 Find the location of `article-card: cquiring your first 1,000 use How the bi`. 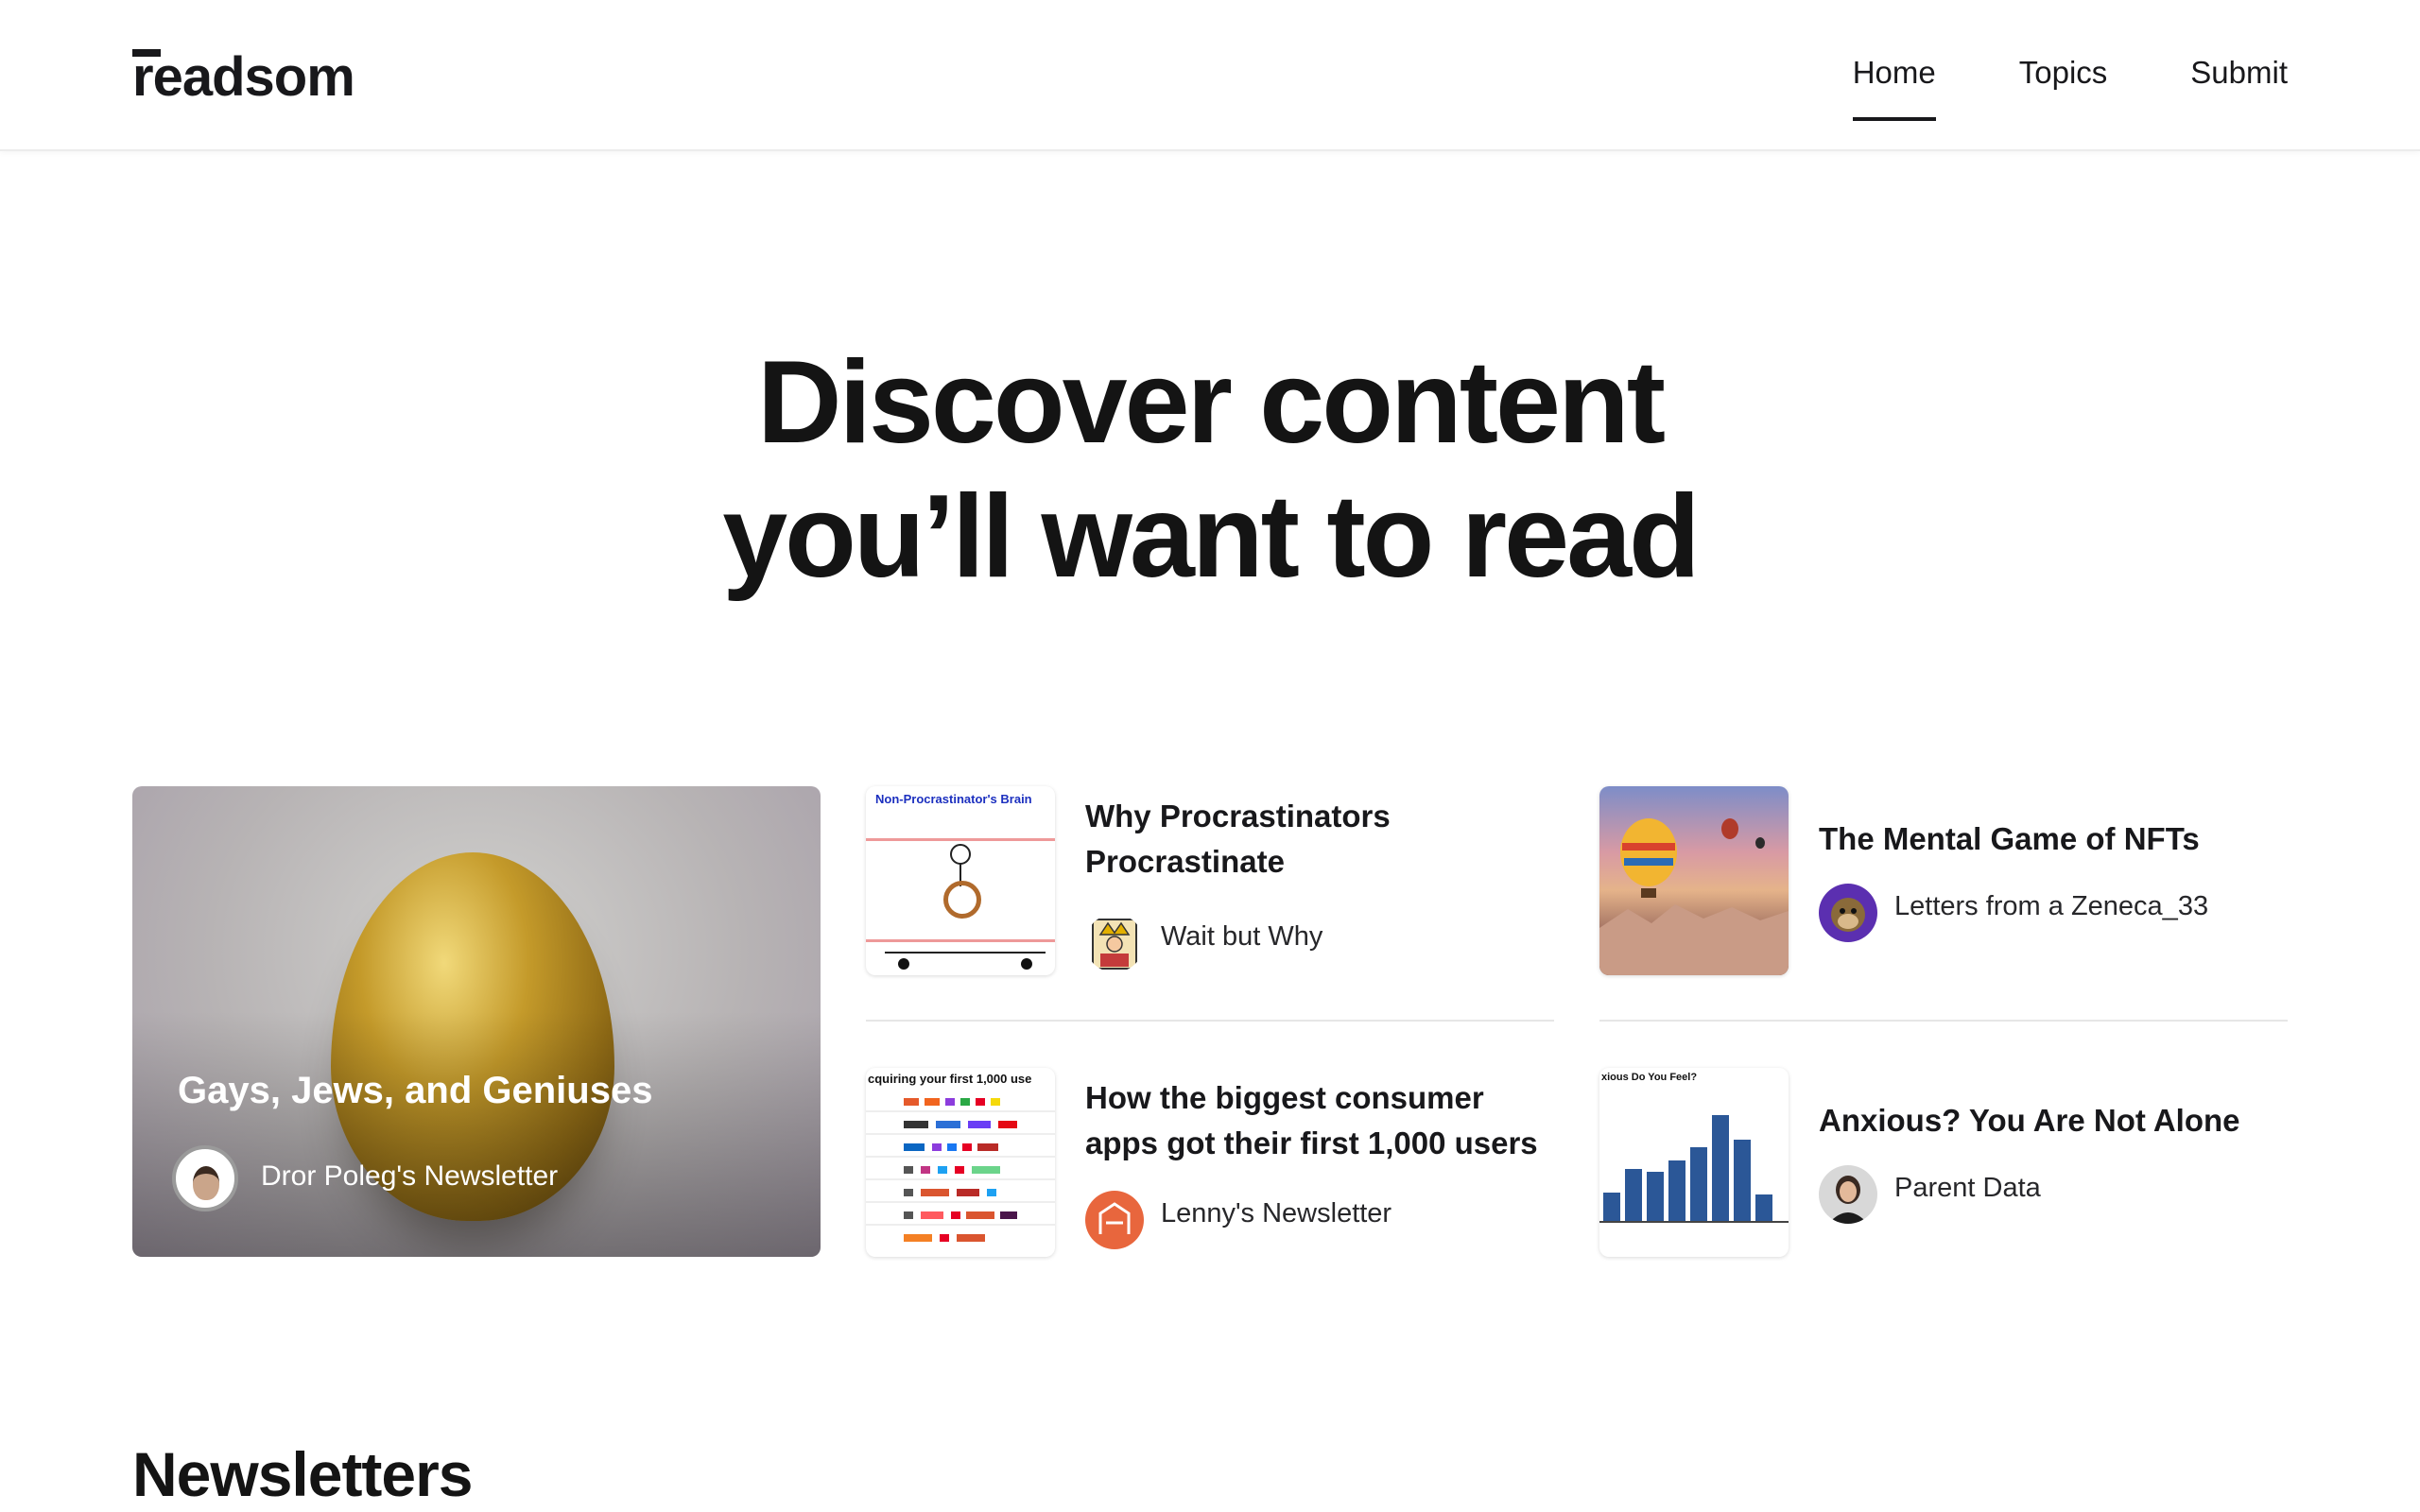

article-card: cquiring your first 1,000 use How the bi is located at coordinates (1210, 1162).